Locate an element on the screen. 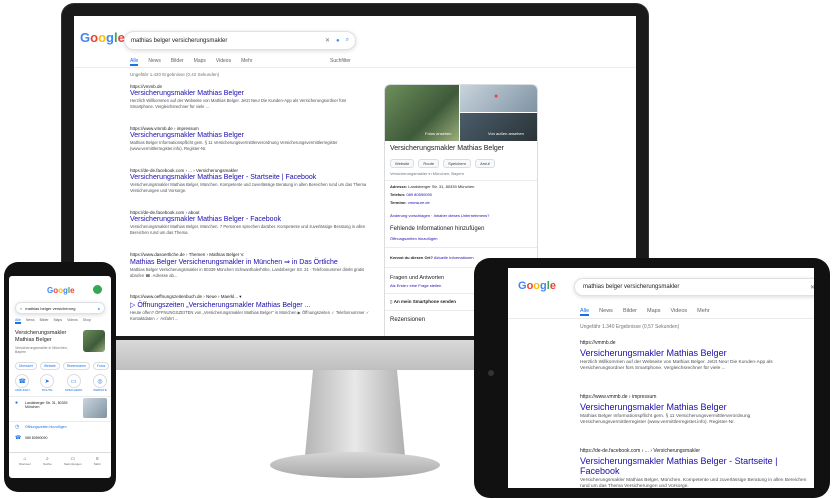 The image size is (833, 499). map-thumbnail: ● is located at coordinates (498, 98).